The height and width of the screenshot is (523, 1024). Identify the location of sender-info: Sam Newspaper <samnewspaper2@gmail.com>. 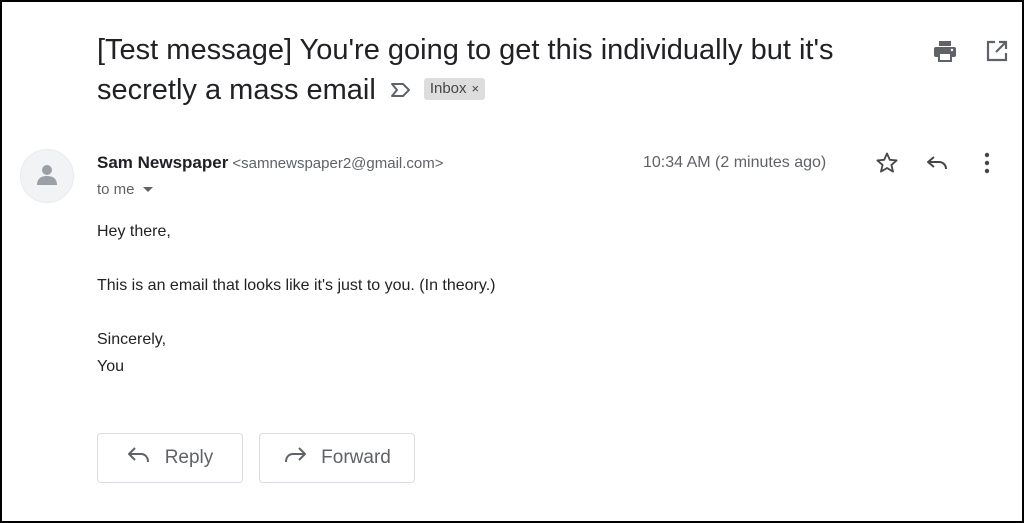
(270, 163).